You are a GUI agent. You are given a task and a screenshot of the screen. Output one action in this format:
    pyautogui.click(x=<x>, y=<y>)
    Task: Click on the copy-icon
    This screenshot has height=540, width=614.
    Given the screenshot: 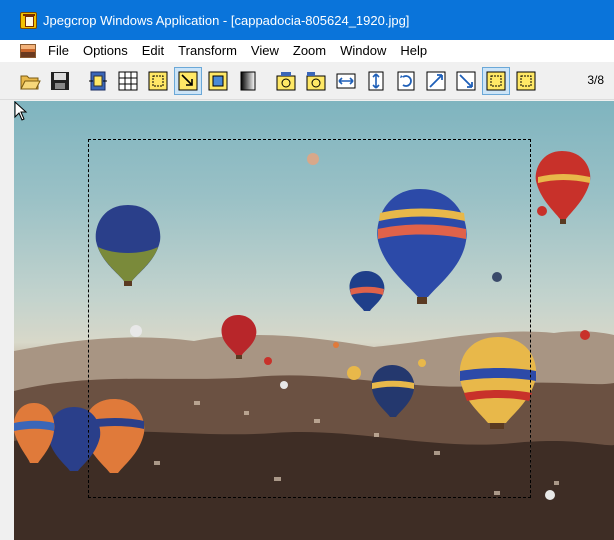 What is the action you would take?
    pyautogui.click(x=98, y=80)
    